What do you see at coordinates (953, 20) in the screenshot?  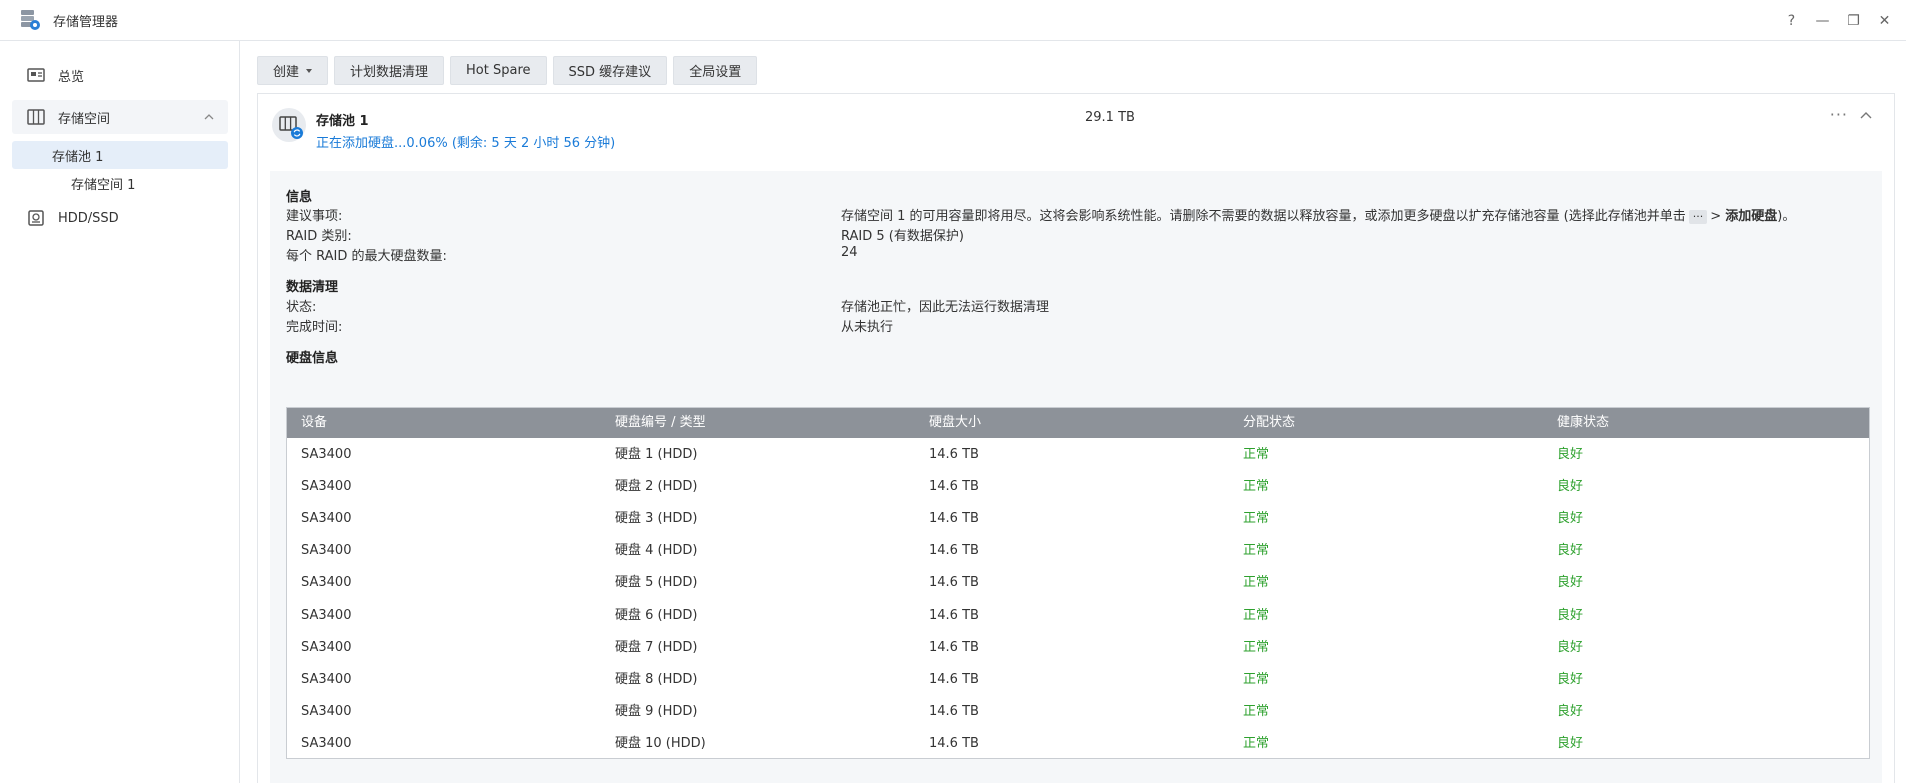 I see `title-bar: 存储管理器 ? — ❐ ✕` at bounding box center [953, 20].